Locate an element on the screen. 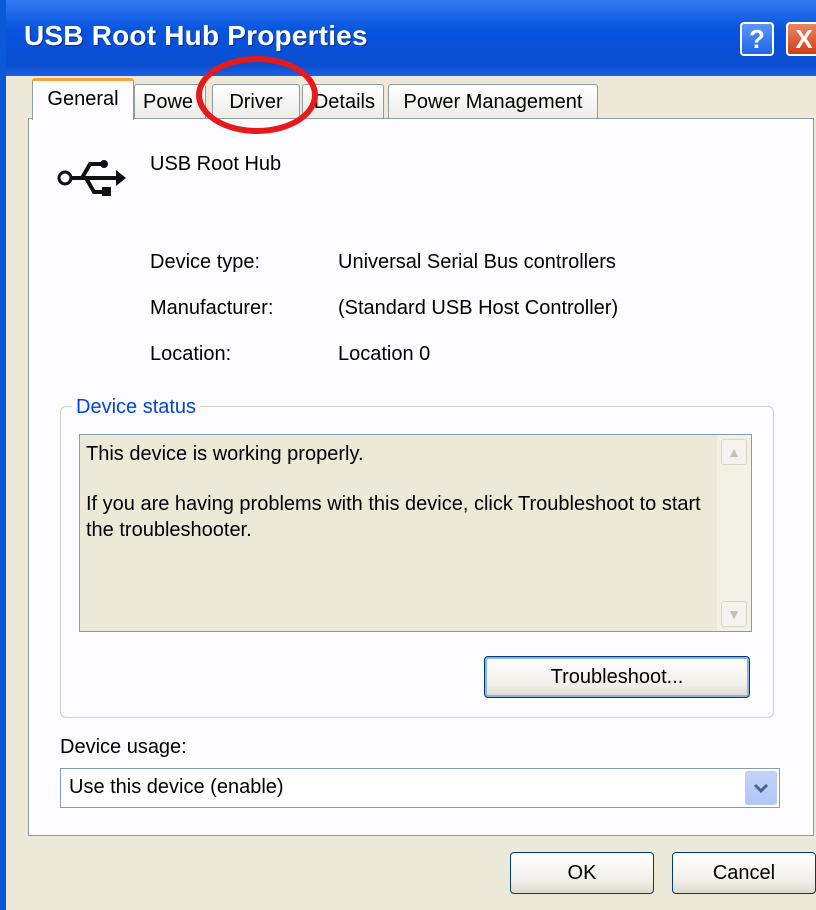  title-bar: USB Root Hub Properties ? X is located at coordinates (411, 38).